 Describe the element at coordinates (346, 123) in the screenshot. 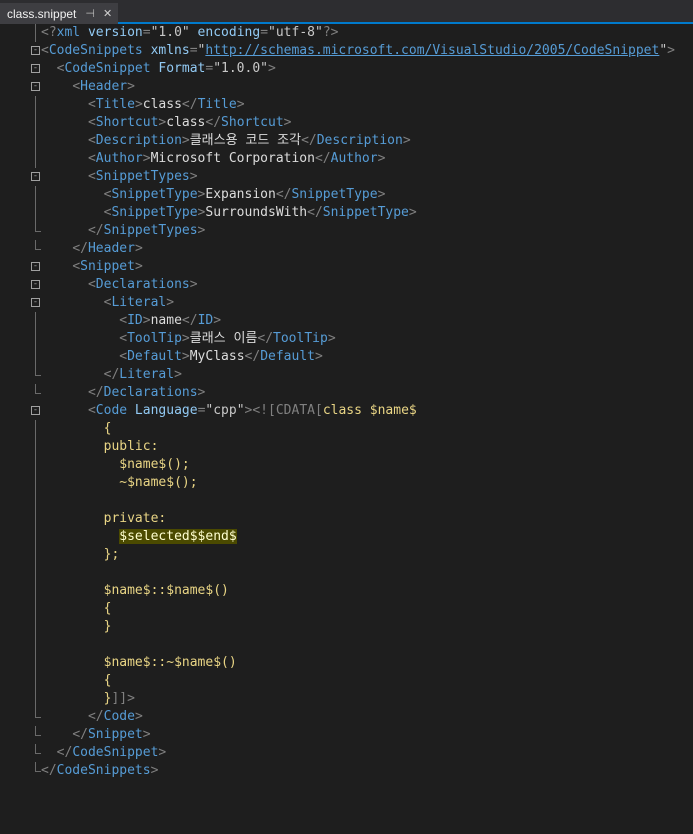

I see `code-line-6: <Shortcut>class</Shortcut>` at that location.